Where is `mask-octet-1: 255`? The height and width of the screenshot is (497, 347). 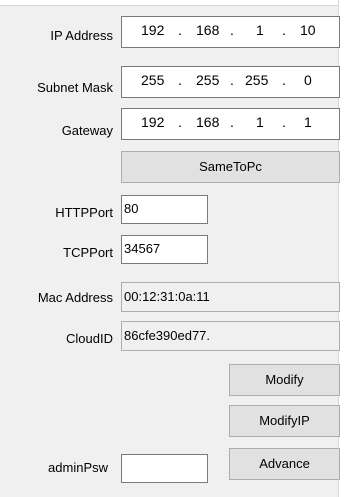 mask-octet-1: 255 is located at coordinates (153, 80).